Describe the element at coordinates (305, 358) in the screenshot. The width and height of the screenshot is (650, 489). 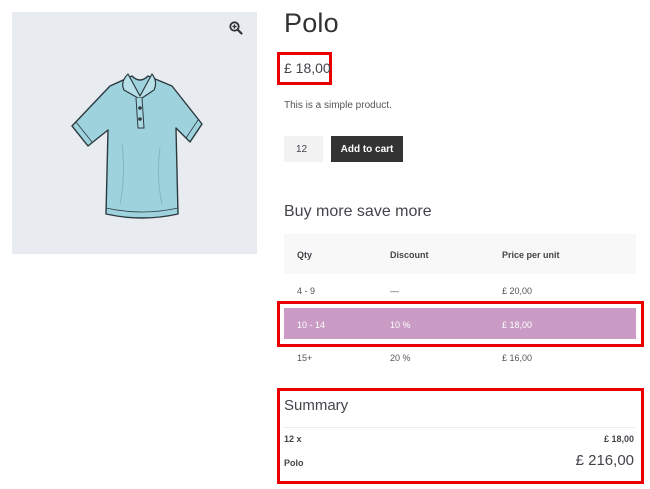
I see `row-qty: 15+` at that location.